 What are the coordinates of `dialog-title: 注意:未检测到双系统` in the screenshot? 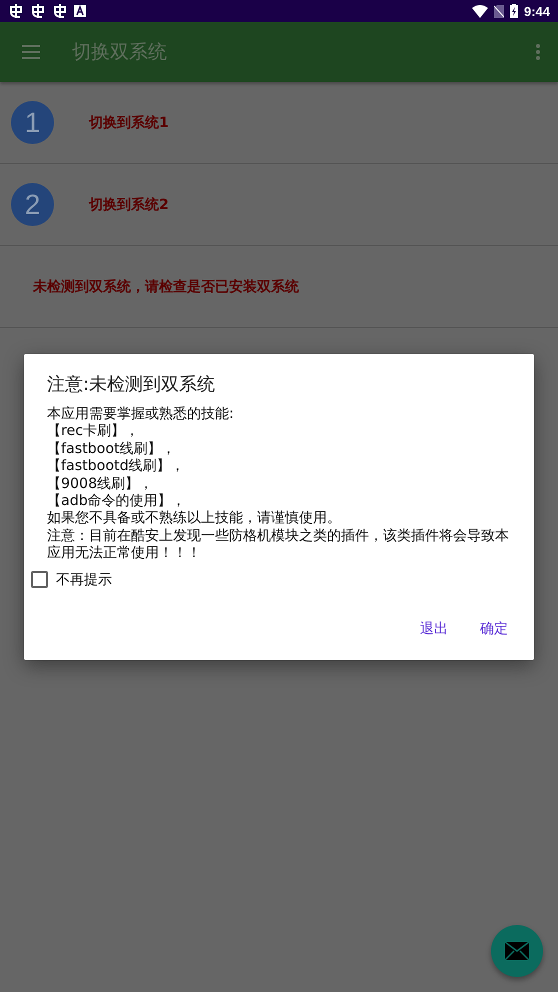 It's located at (131, 384).